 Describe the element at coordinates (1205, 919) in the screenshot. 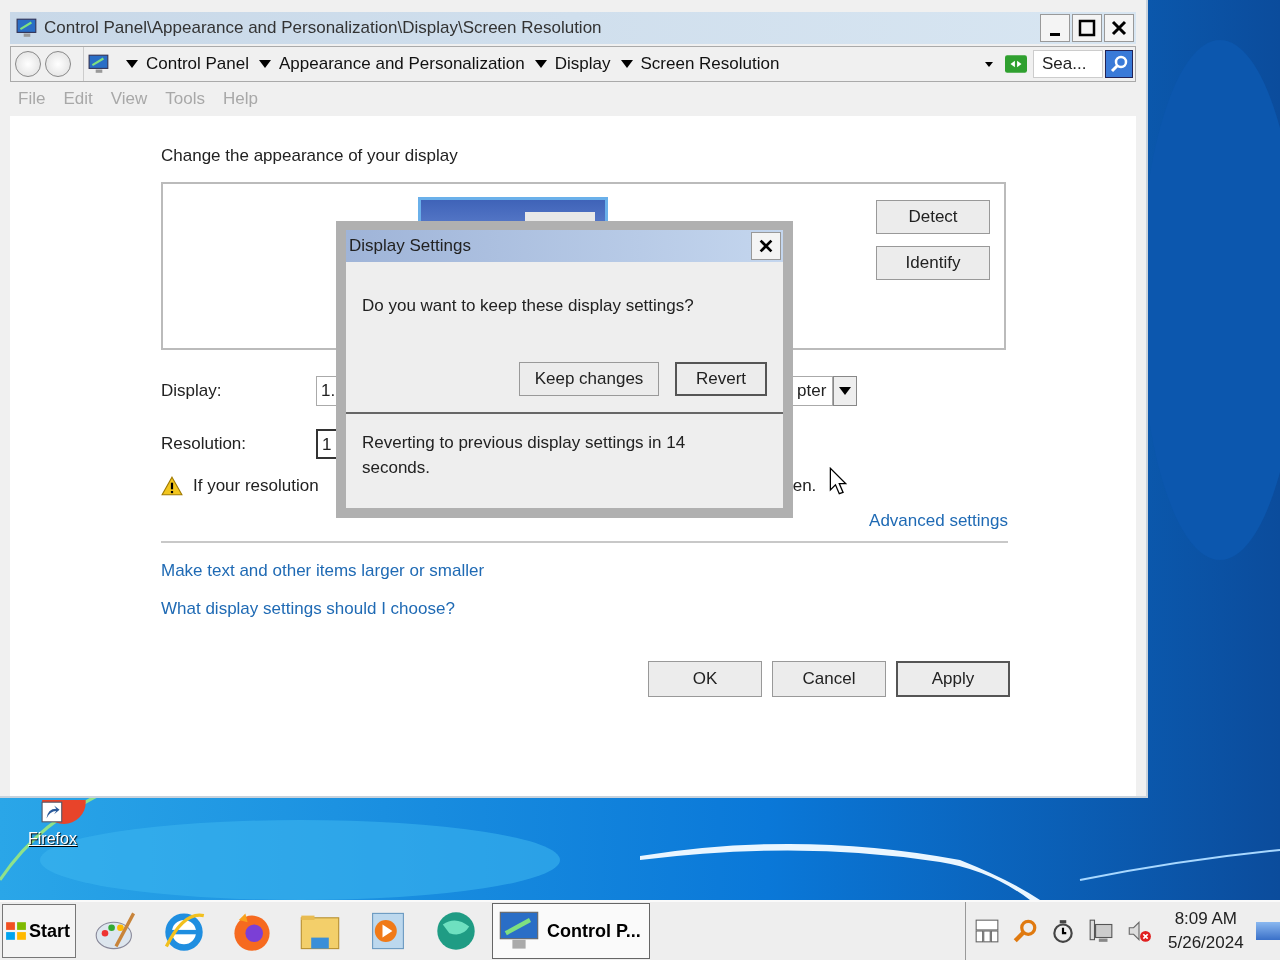

I see `clock-time: 8:09 AM` at that location.